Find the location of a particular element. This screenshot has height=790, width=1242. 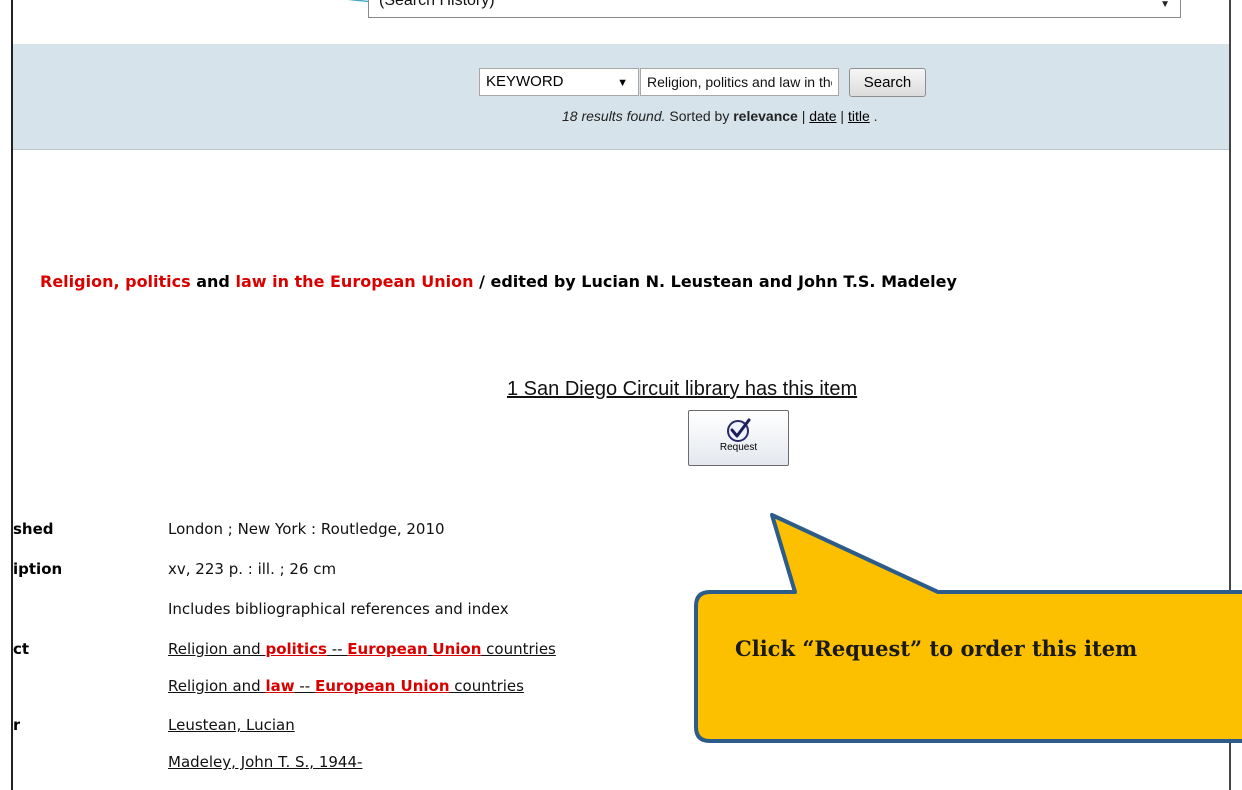

search-type-dropdown: KEYWORD ▼ is located at coordinates (559, 82).